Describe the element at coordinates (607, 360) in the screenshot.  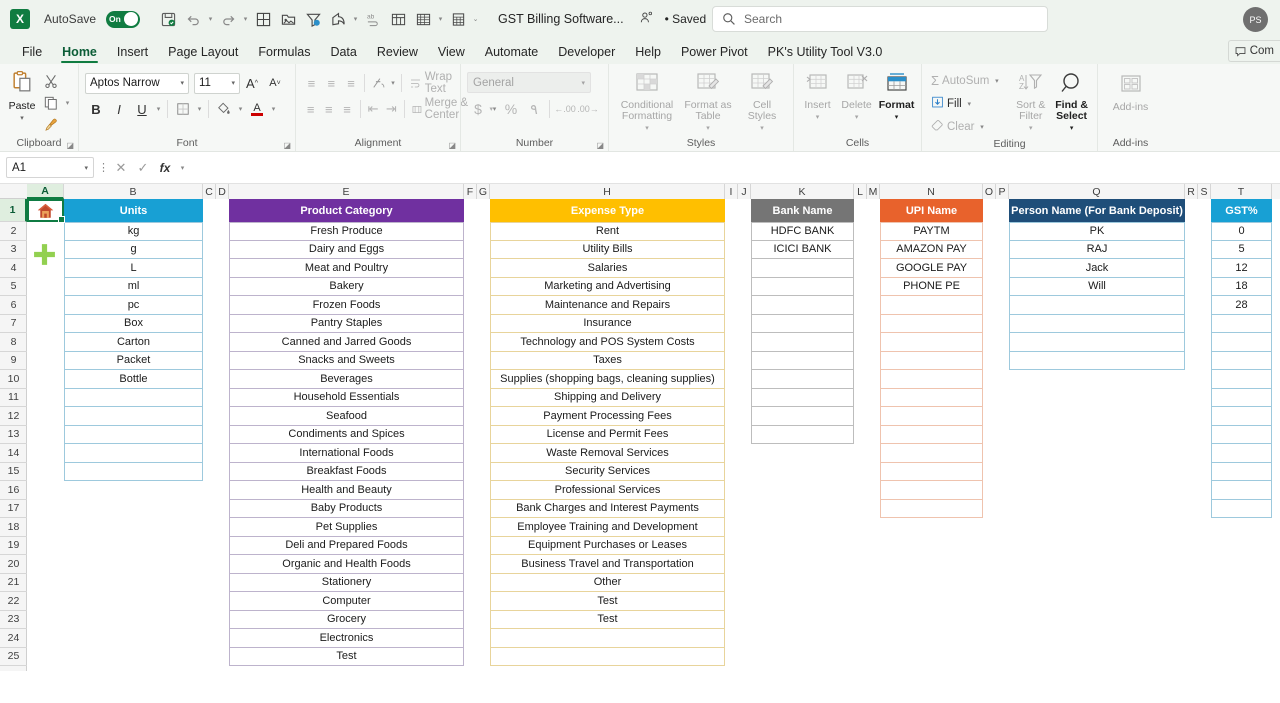
I see `cell-expense-type-9: Taxes` at that location.